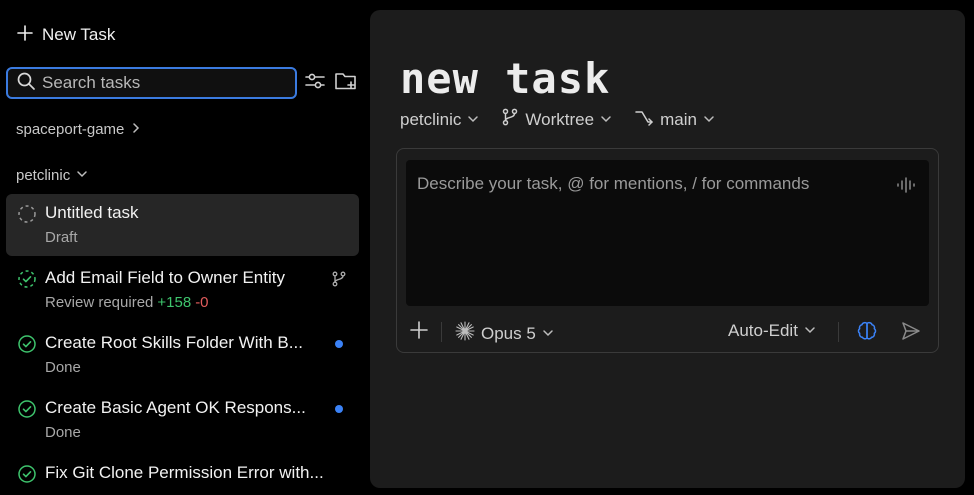 The image size is (974, 495). I want to click on branch-selector: main, so click(674, 119).